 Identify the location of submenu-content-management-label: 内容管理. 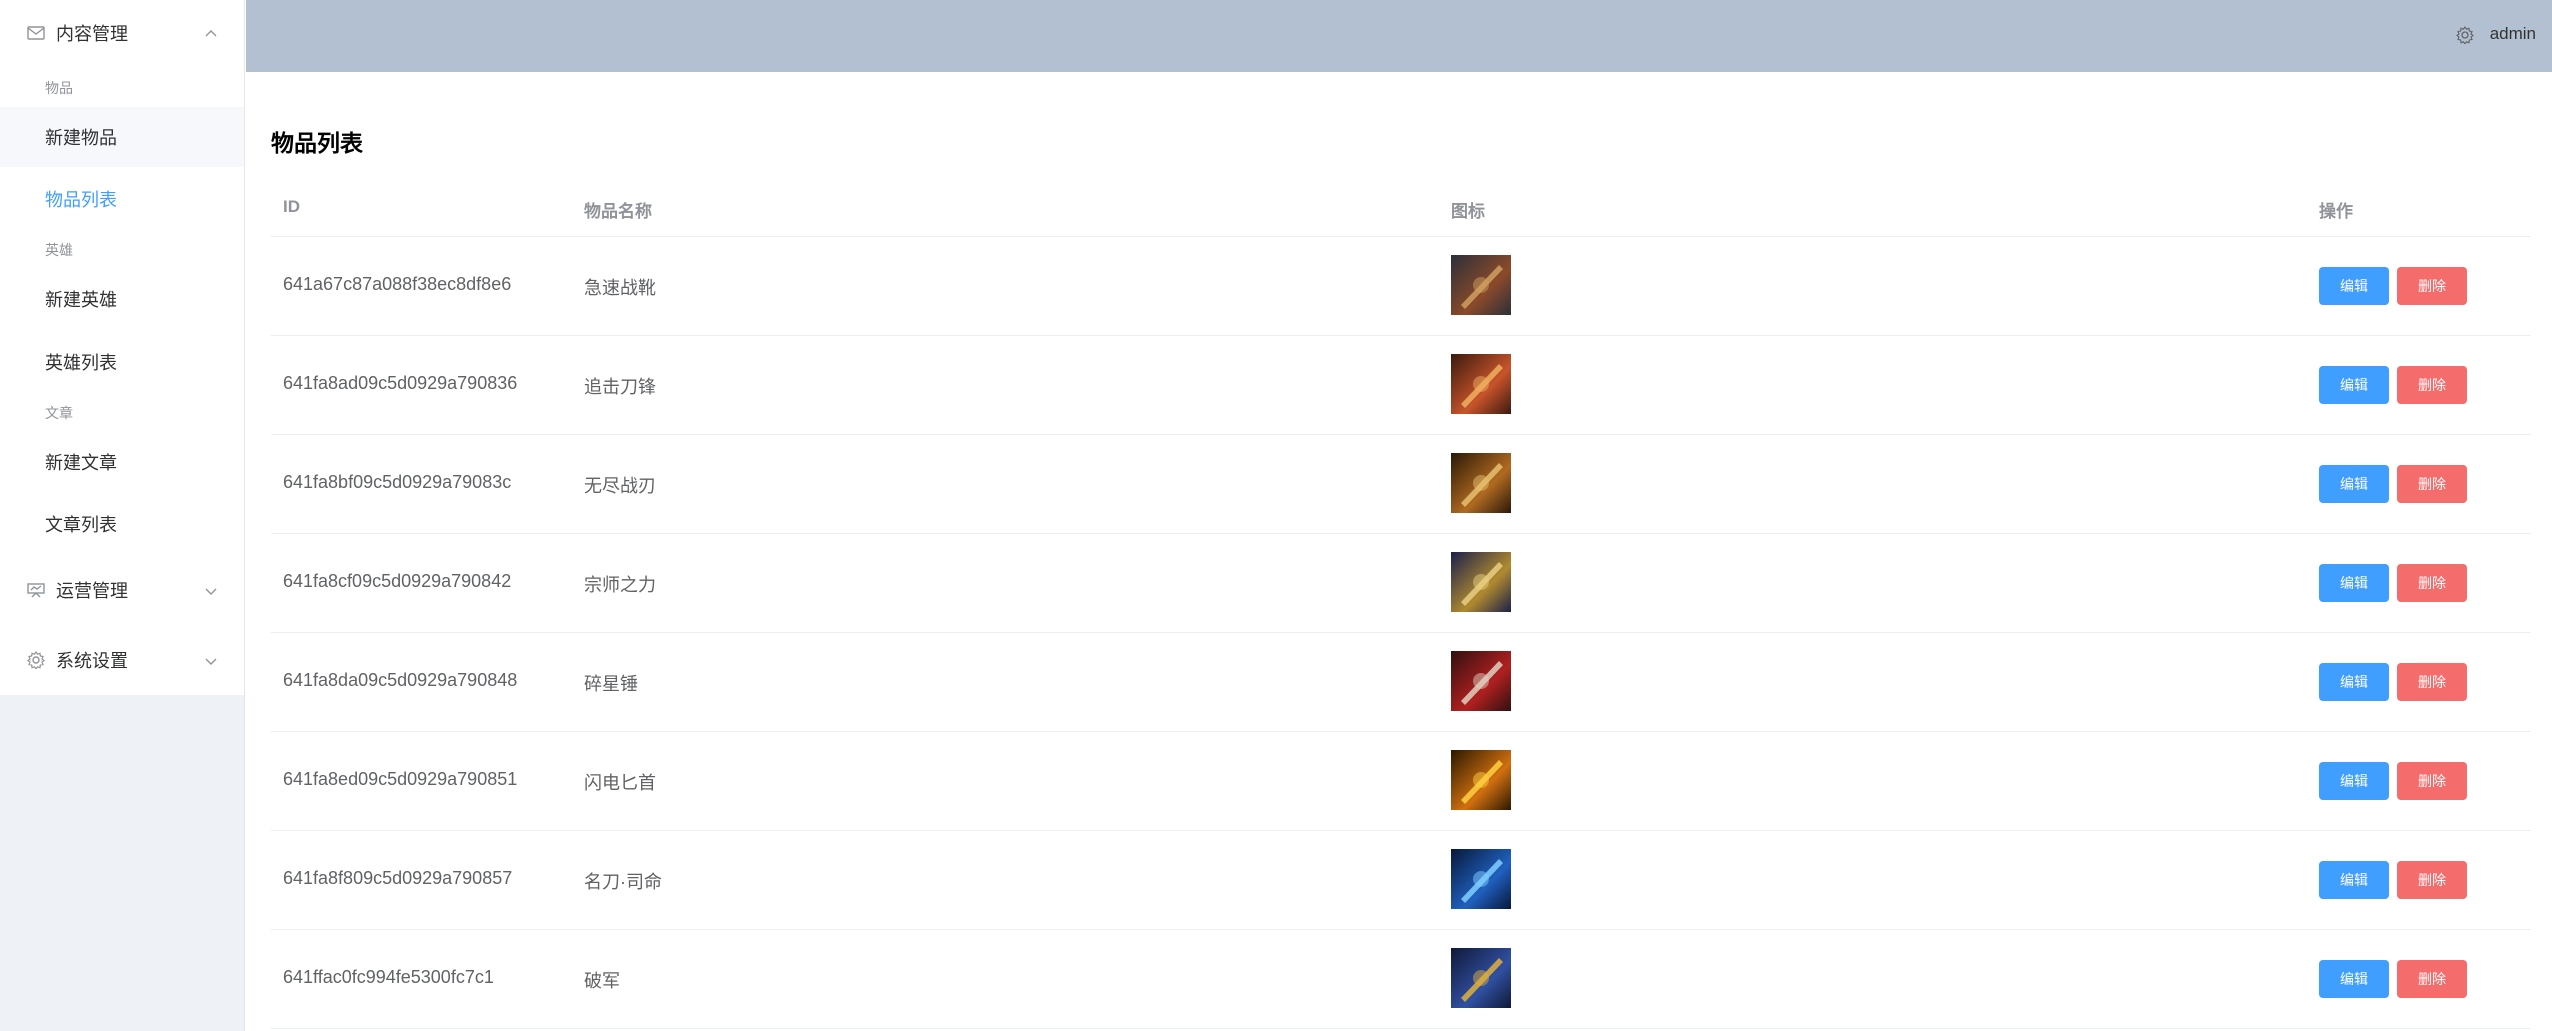
(92, 34).